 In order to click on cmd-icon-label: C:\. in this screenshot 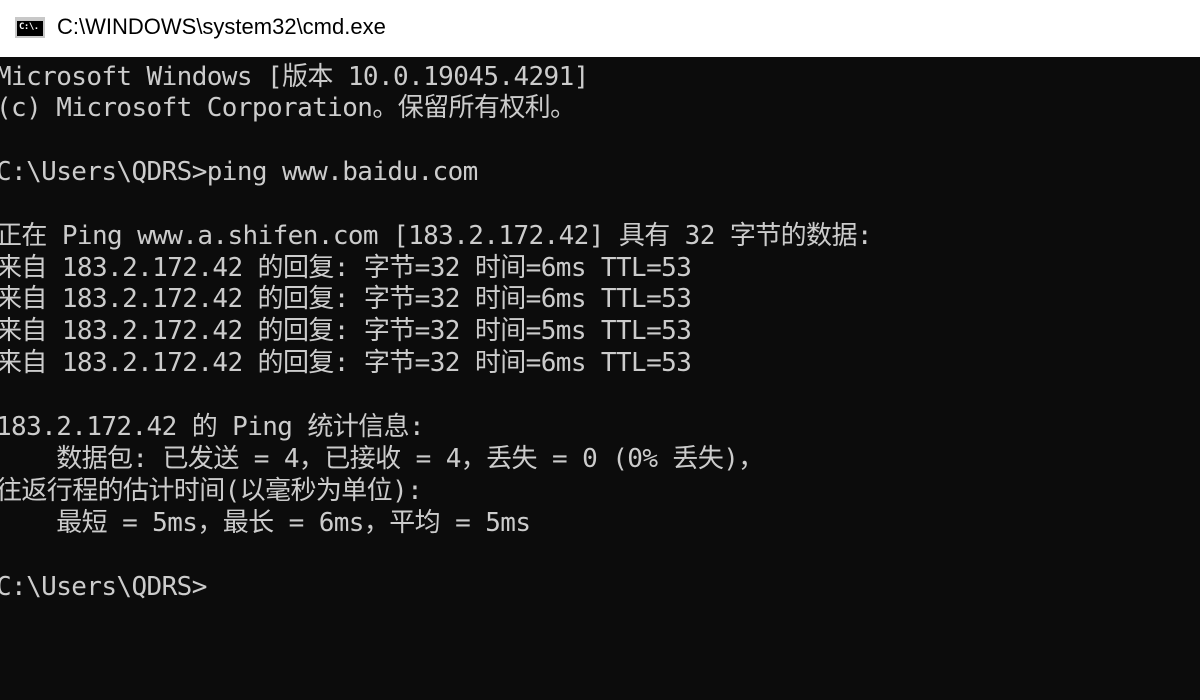, I will do `click(29, 27)`.